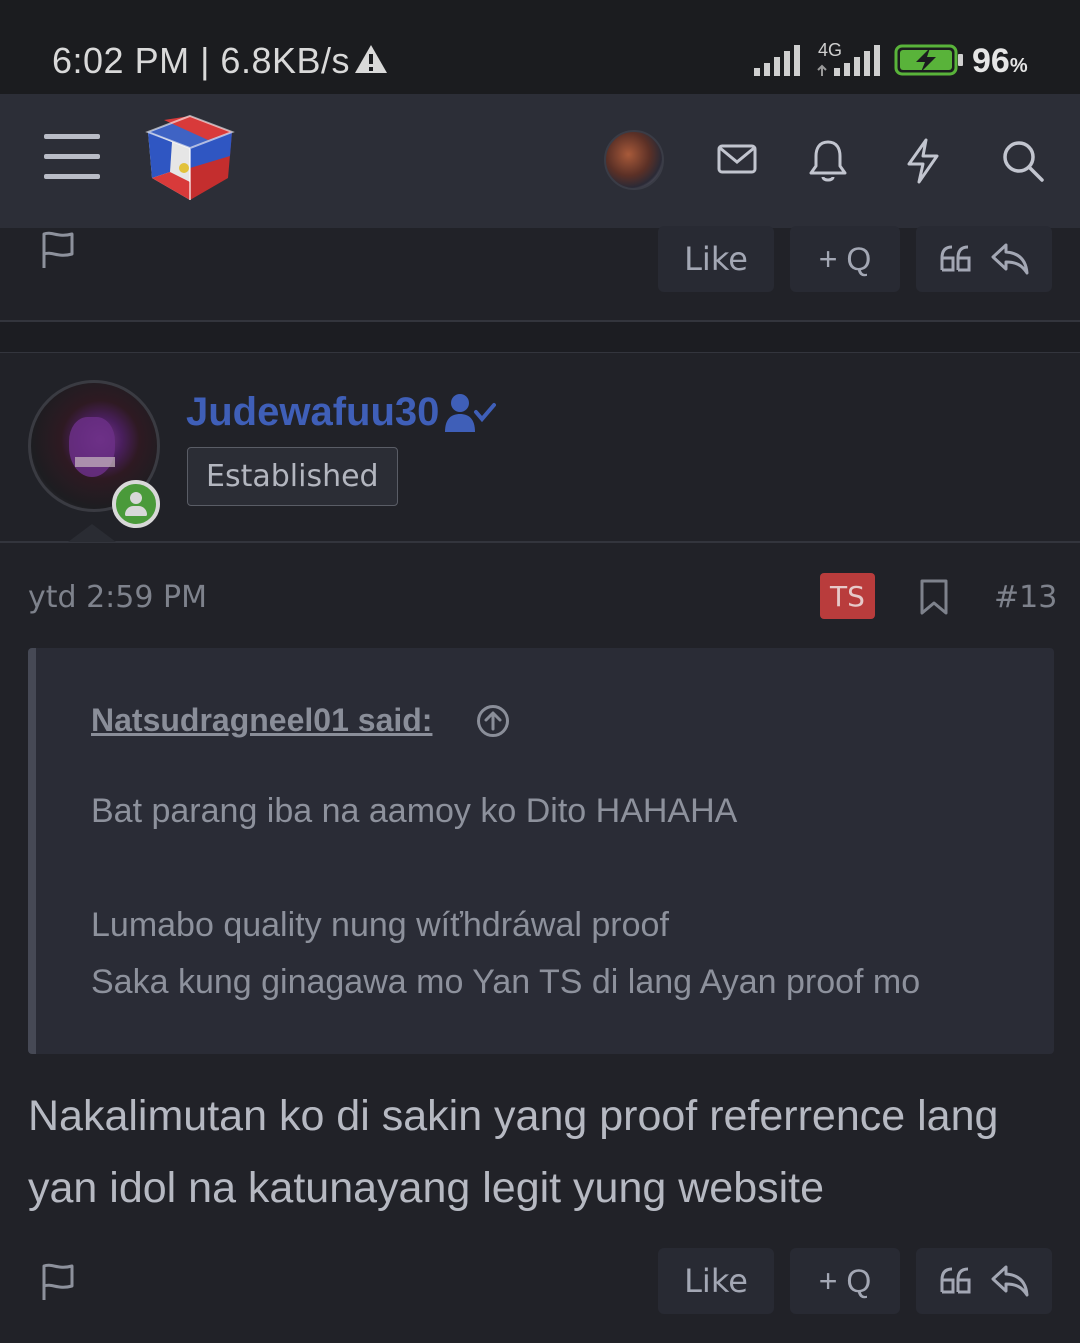 Image resolution: width=1080 pixels, height=1343 pixels. Describe the element at coordinates (828, 161) in the screenshot. I see `bell-icon` at that location.